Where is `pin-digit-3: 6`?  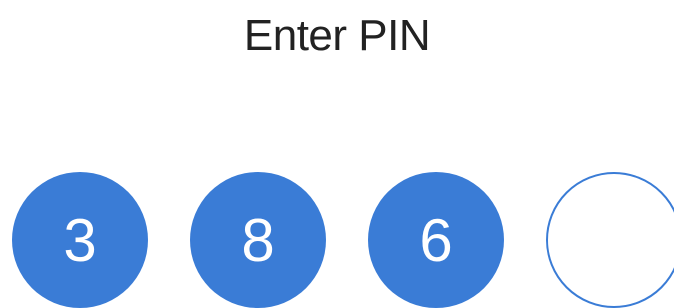
pin-digit-3: 6 is located at coordinates (436, 240).